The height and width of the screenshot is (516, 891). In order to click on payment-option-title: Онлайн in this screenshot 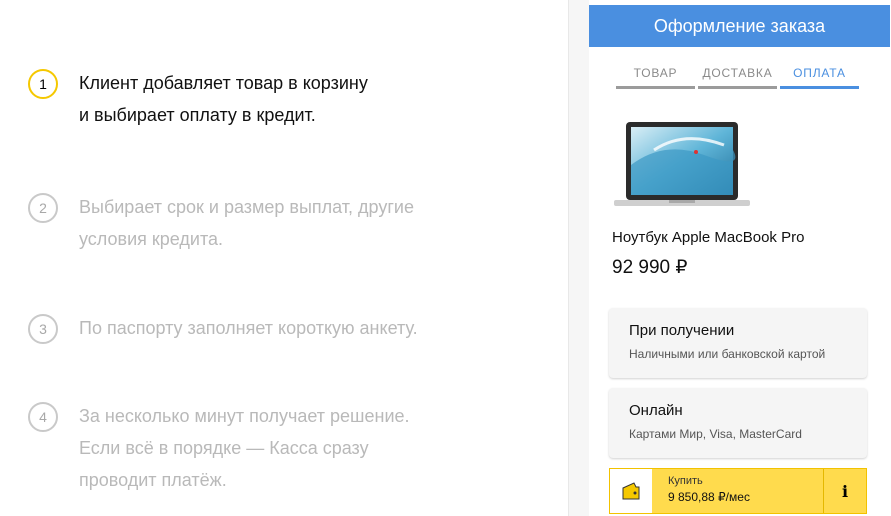, I will do `click(656, 410)`.